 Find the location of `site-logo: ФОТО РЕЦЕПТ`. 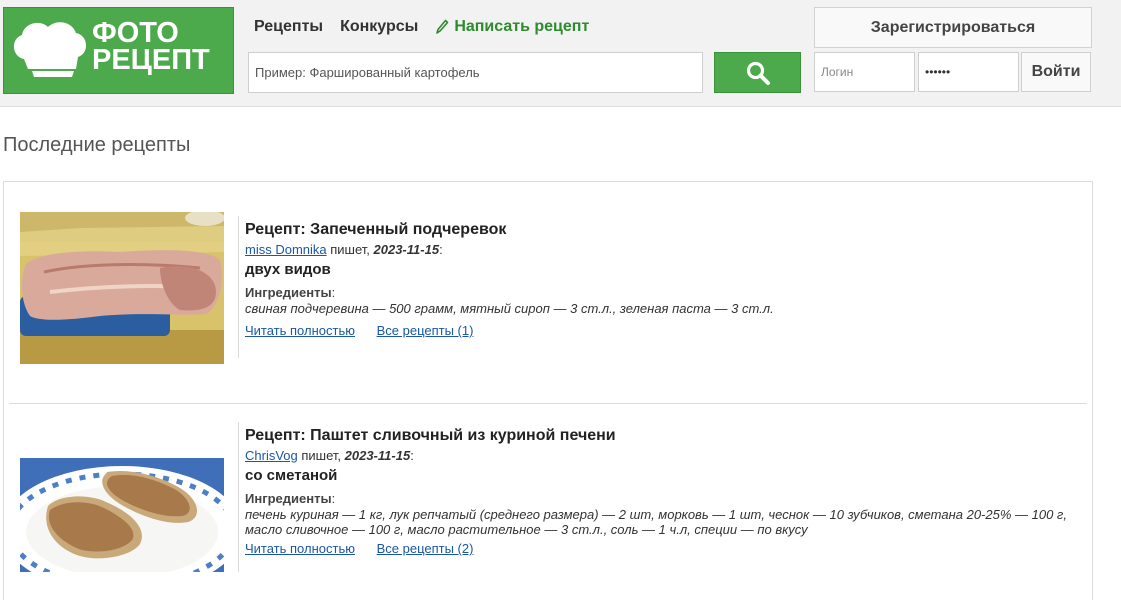

site-logo: ФОТО РЕЦЕПТ is located at coordinates (118, 50).